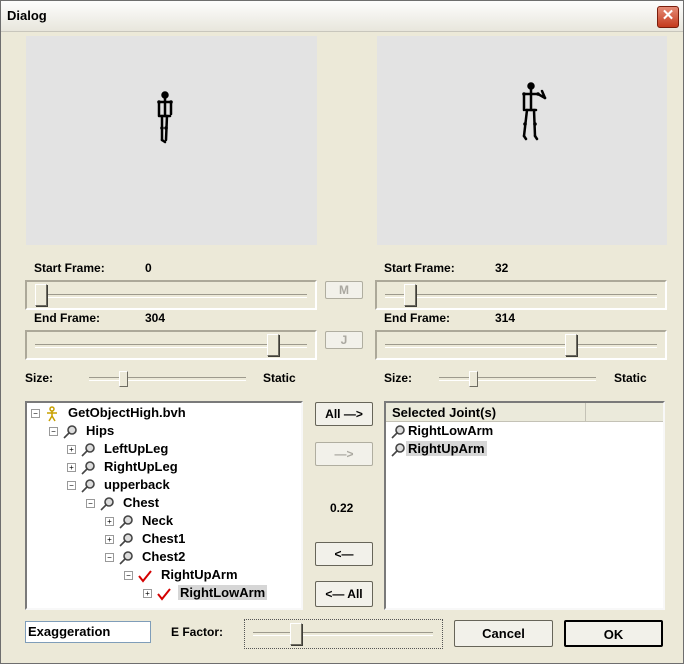 The height and width of the screenshot is (664, 684). What do you see at coordinates (524, 505) in the screenshot?
I see `selected-joints-list: Selected Joint(s) RightLowArm RightUpArm` at bounding box center [524, 505].